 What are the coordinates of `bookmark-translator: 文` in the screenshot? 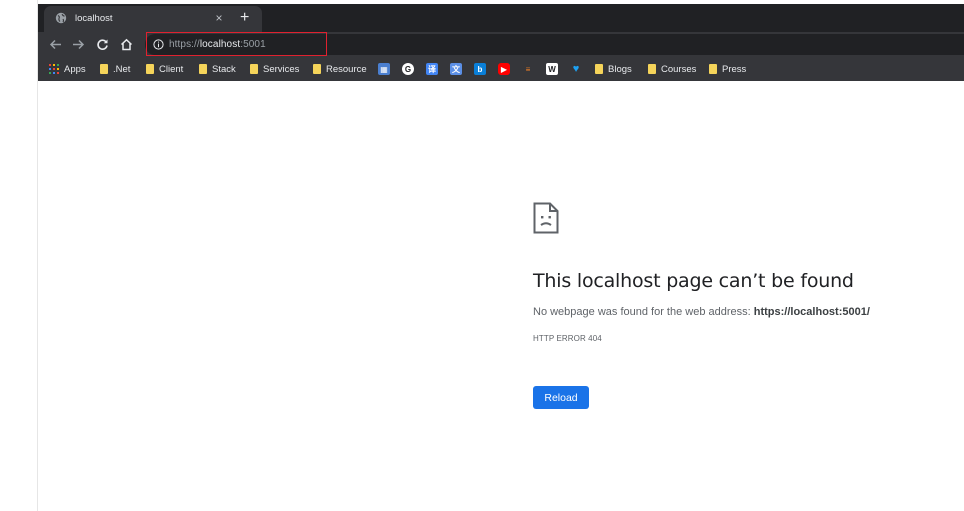 It's located at (456, 69).